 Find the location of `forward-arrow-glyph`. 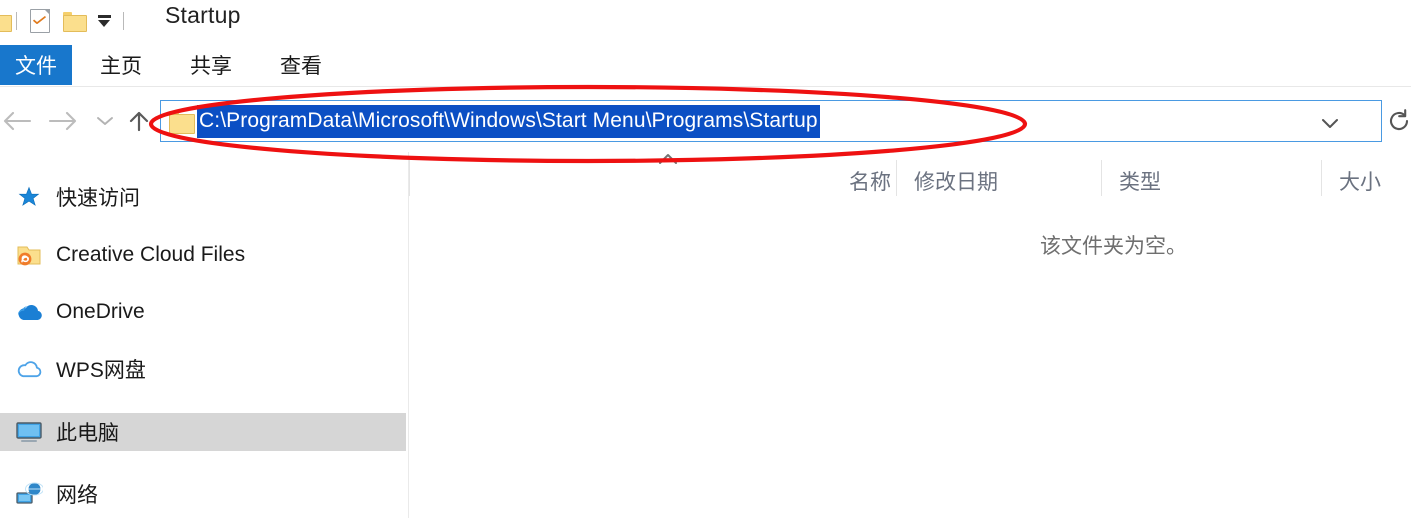

forward-arrow-glyph is located at coordinates (62, 121).